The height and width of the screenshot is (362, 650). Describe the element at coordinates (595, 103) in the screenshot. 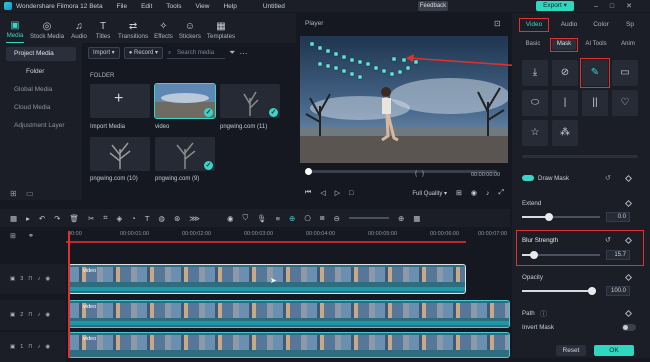

I see `double-line-mask-icon: ||` at that location.